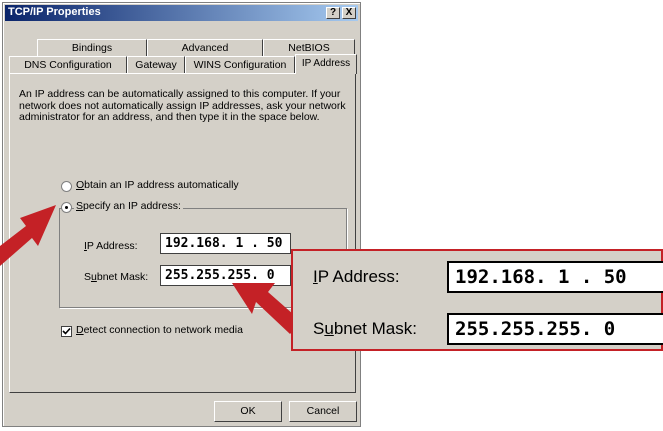 The width and height of the screenshot is (663, 431). I want to click on specify-ip-radio, so click(66, 207).